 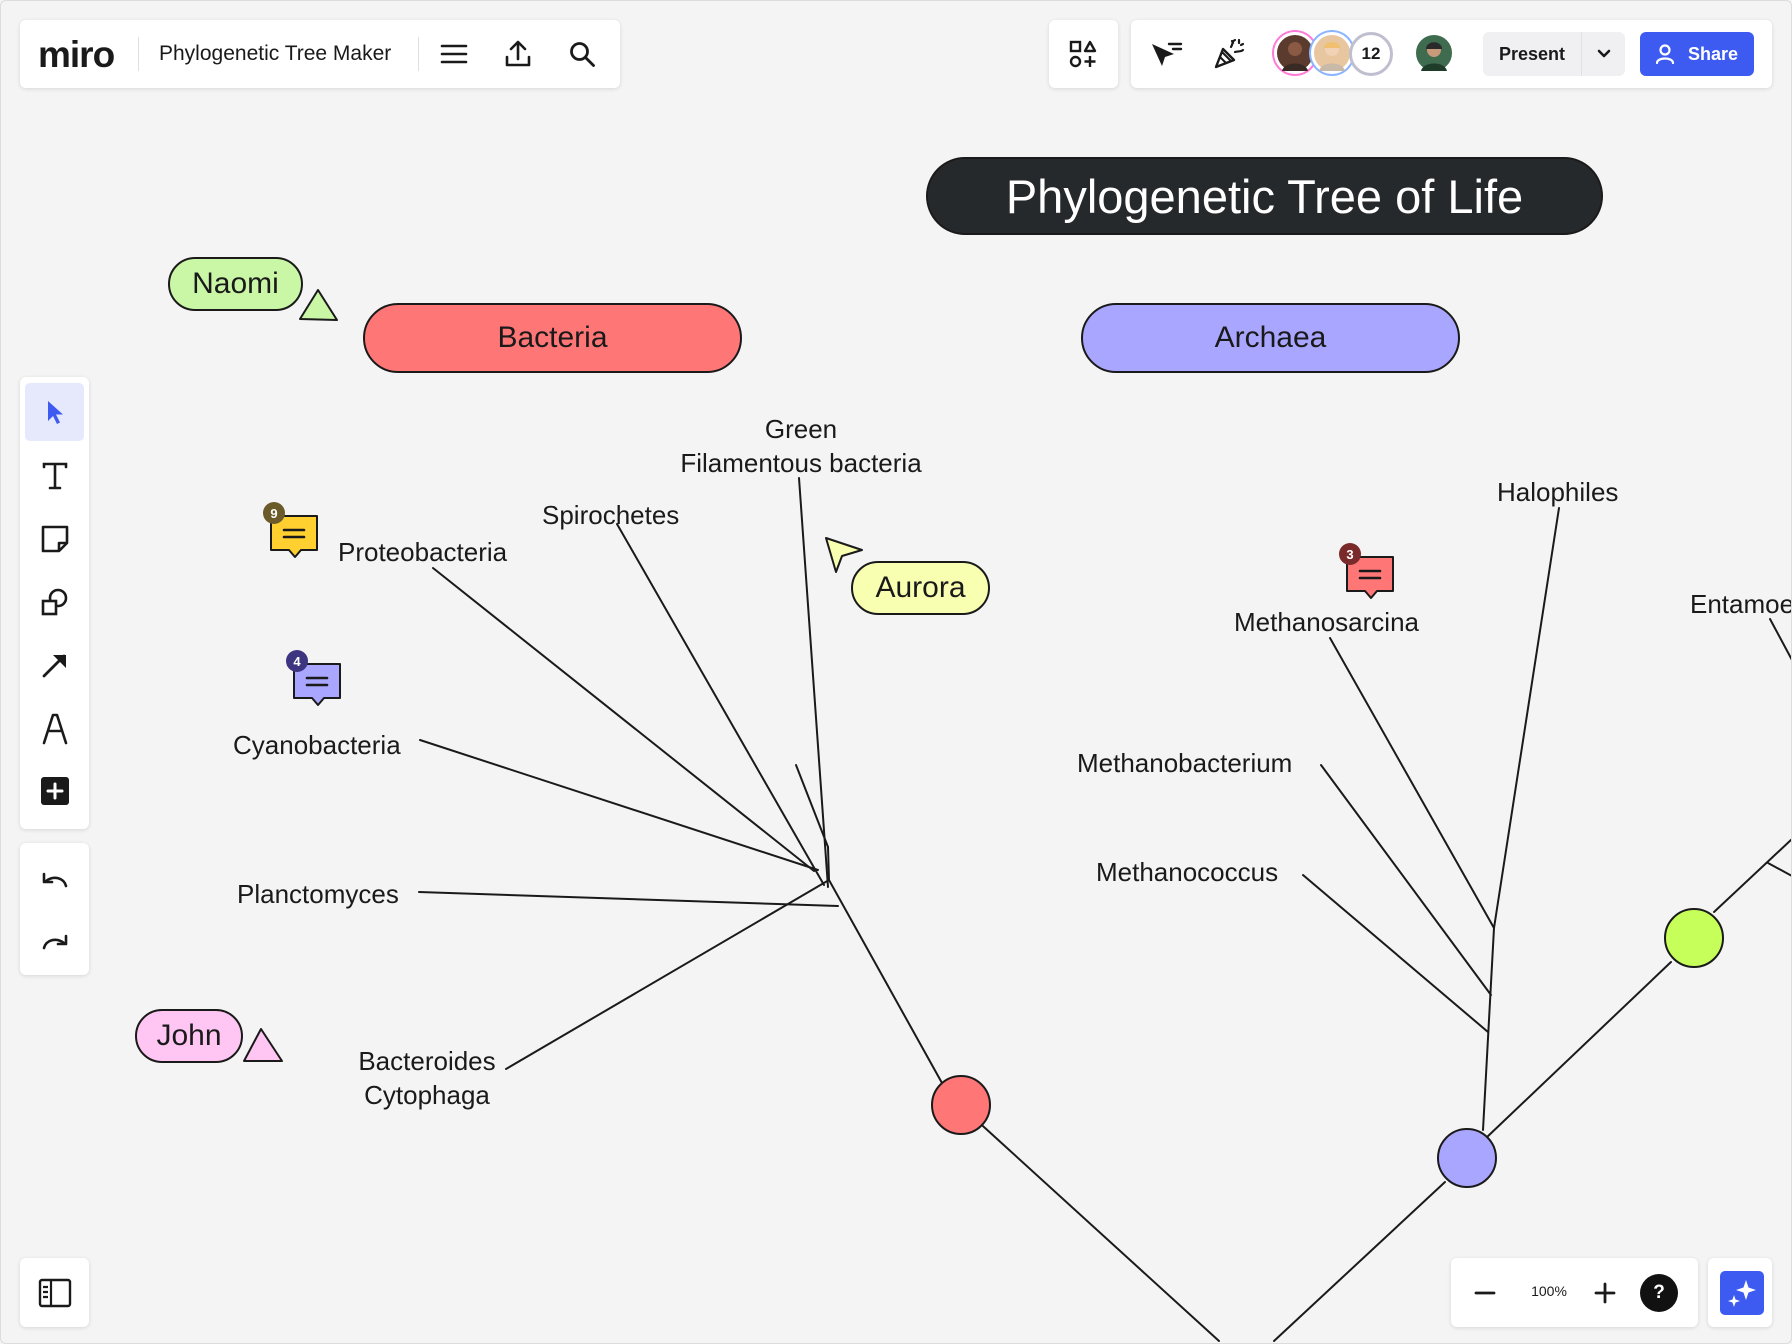 I want to click on comment-count-badge: 9, so click(x=274, y=513).